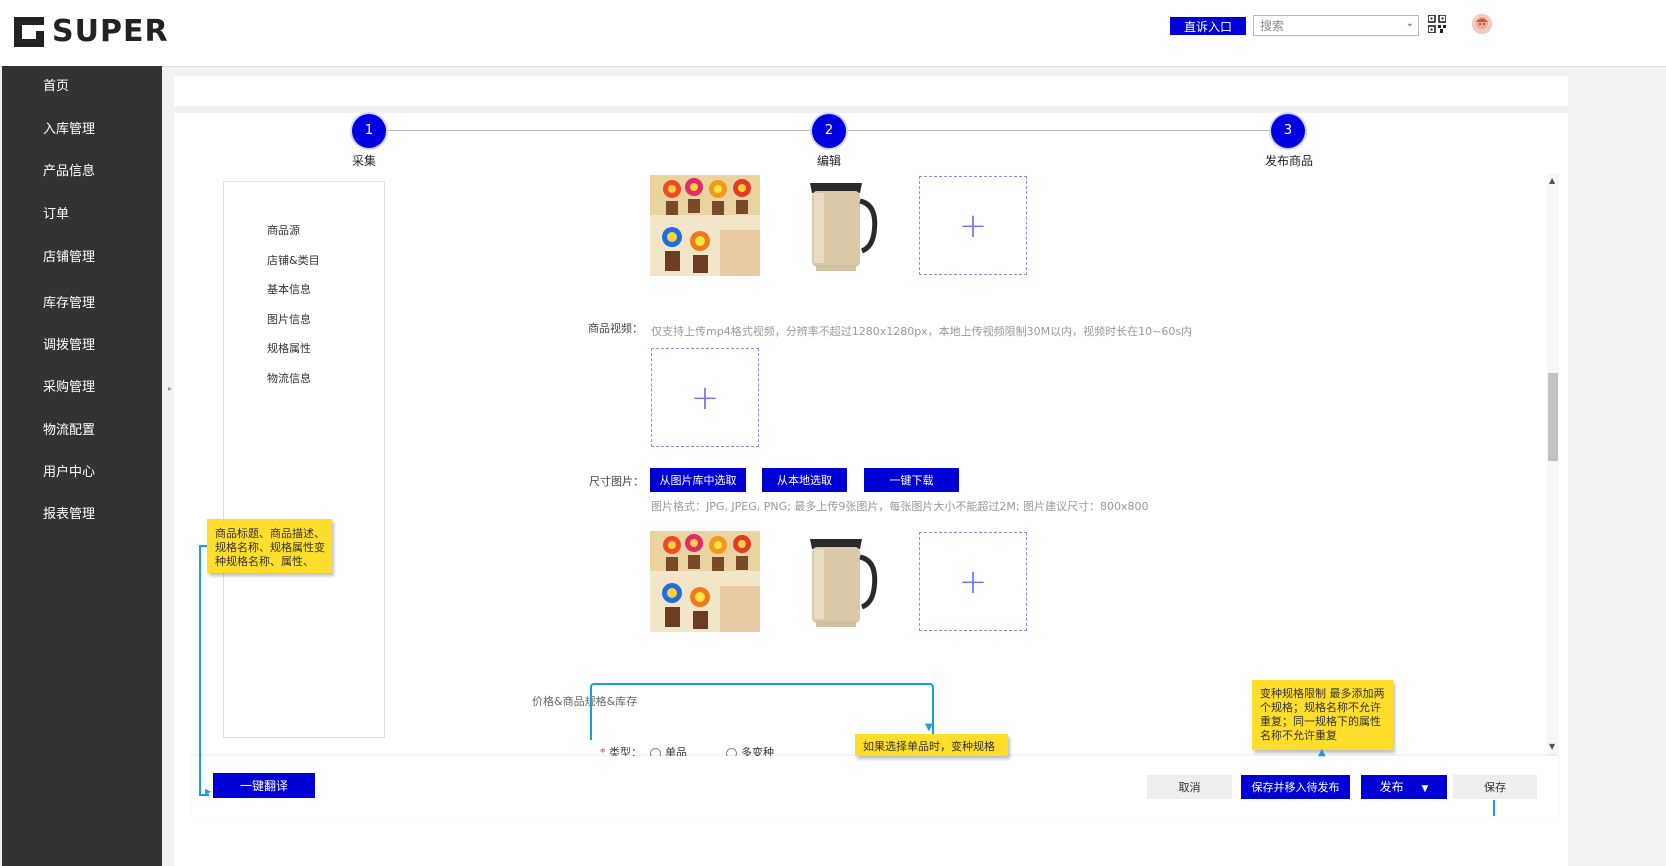 The height and width of the screenshot is (866, 1666). What do you see at coordinates (698, 480) in the screenshot?
I see `select-from-library-button: 从图片库中选取` at bounding box center [698, 480].